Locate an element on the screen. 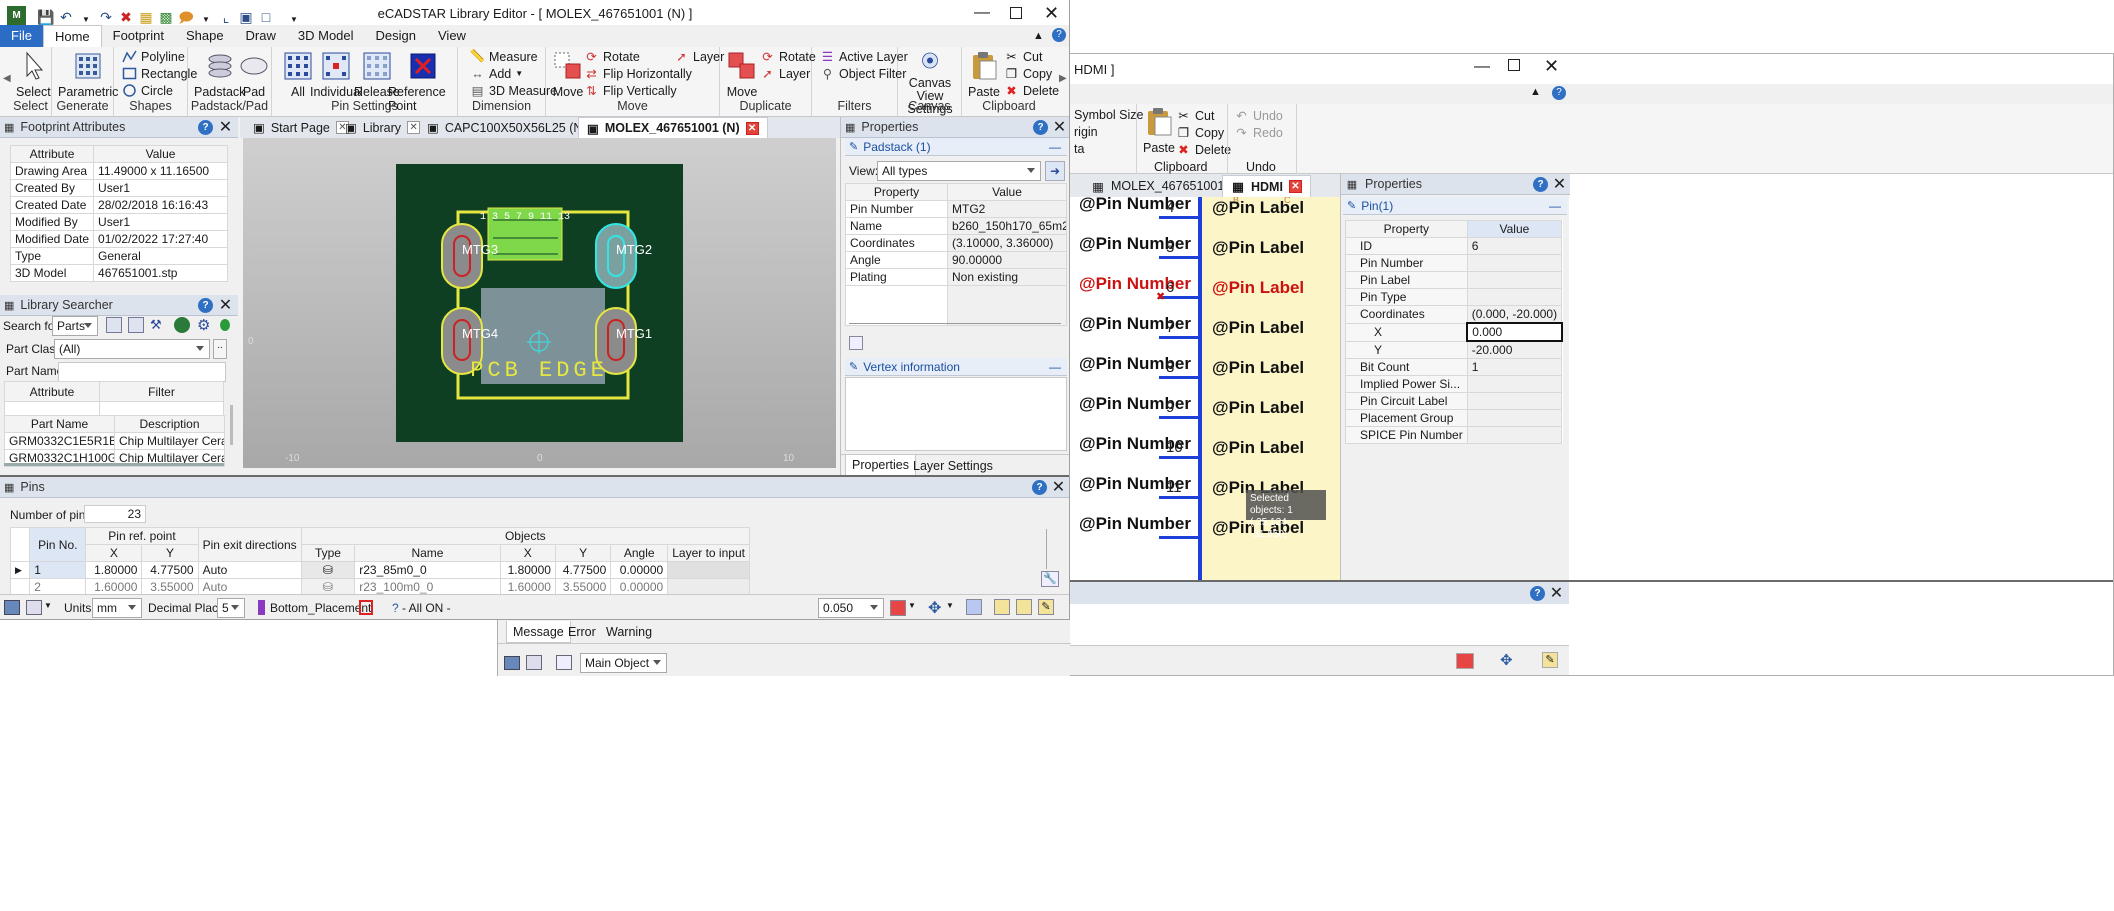 The height and width of the screenshot is (911, 2114). tab-message: Message is located at coordinates (538, 632).